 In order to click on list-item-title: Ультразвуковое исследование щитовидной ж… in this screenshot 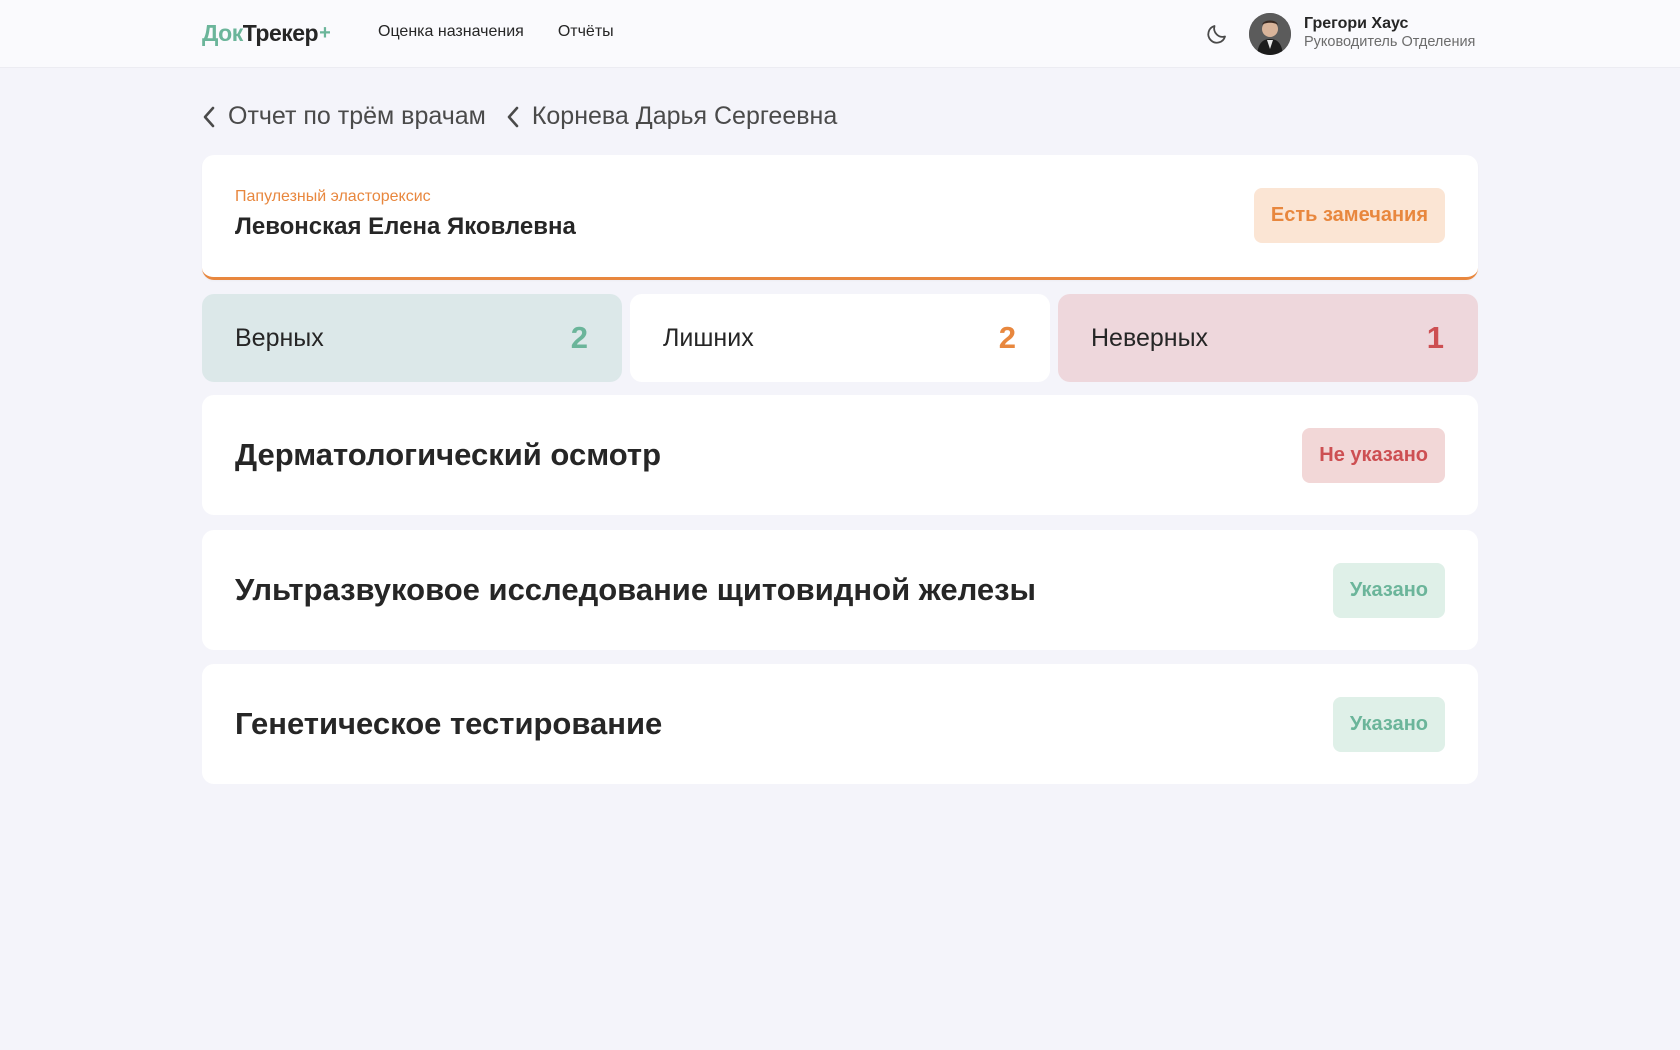, I will do `click(635, 589)`.